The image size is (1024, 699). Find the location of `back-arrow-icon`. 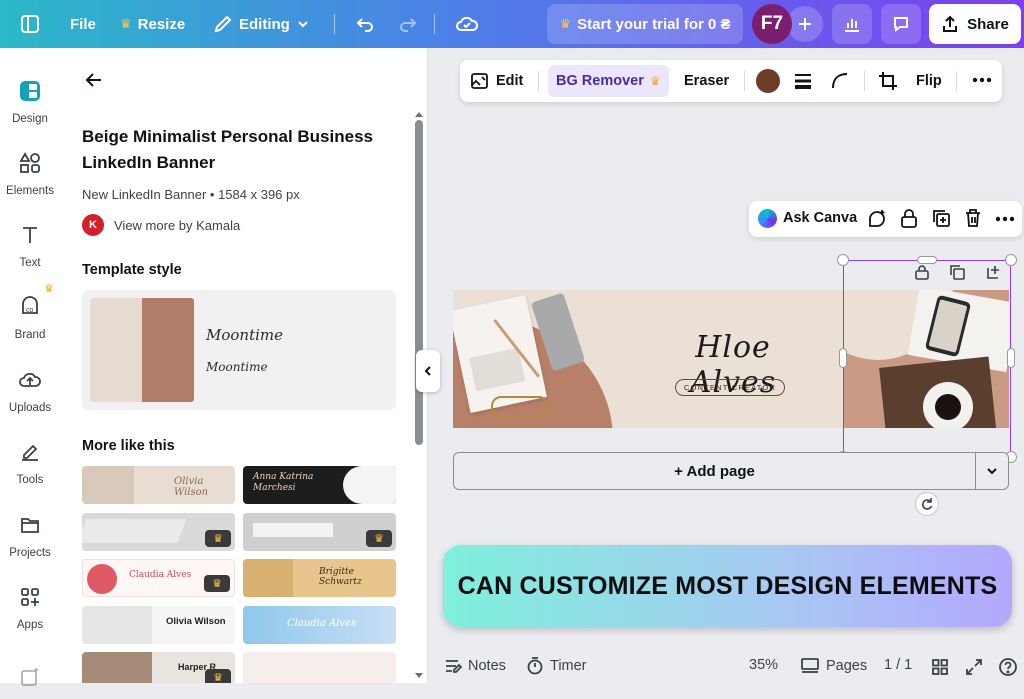

back-arrow-icon is located at coordinates (94, 80).